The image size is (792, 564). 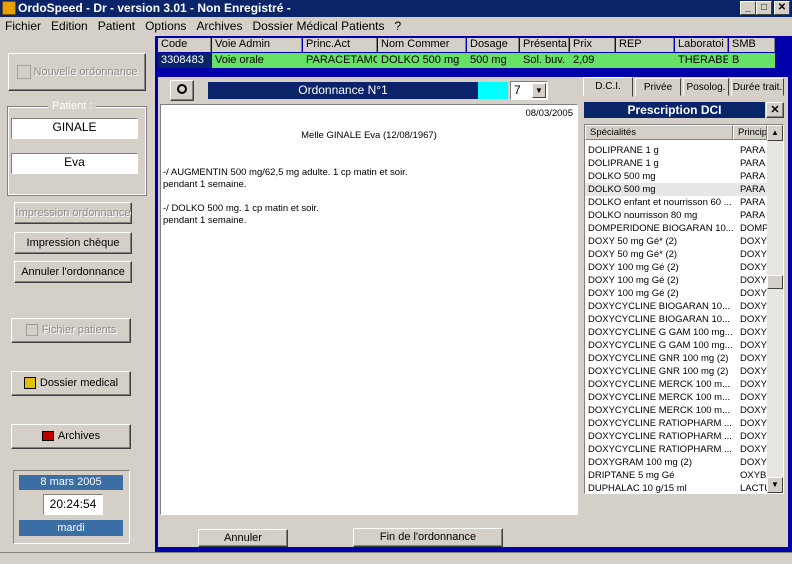 I want to click on maximize-button: □, so click(x=764, y=8).